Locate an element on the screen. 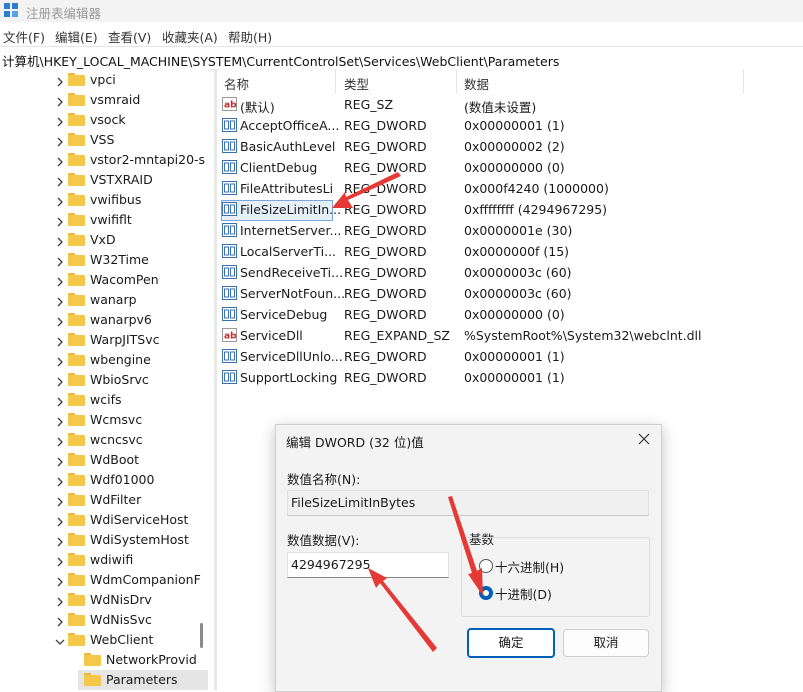 The width and height of the screenshot is (803, 692). tree-item: WarpJITSvc is located at coordinates (105, 340).